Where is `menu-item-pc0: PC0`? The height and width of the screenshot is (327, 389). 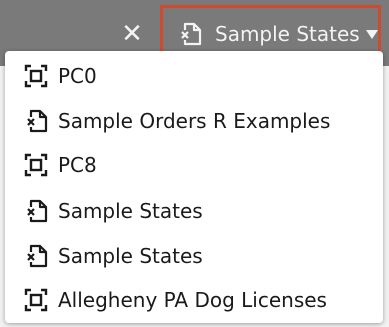
menu-item-pc0: PC0 is located at coordinates (194, 75).